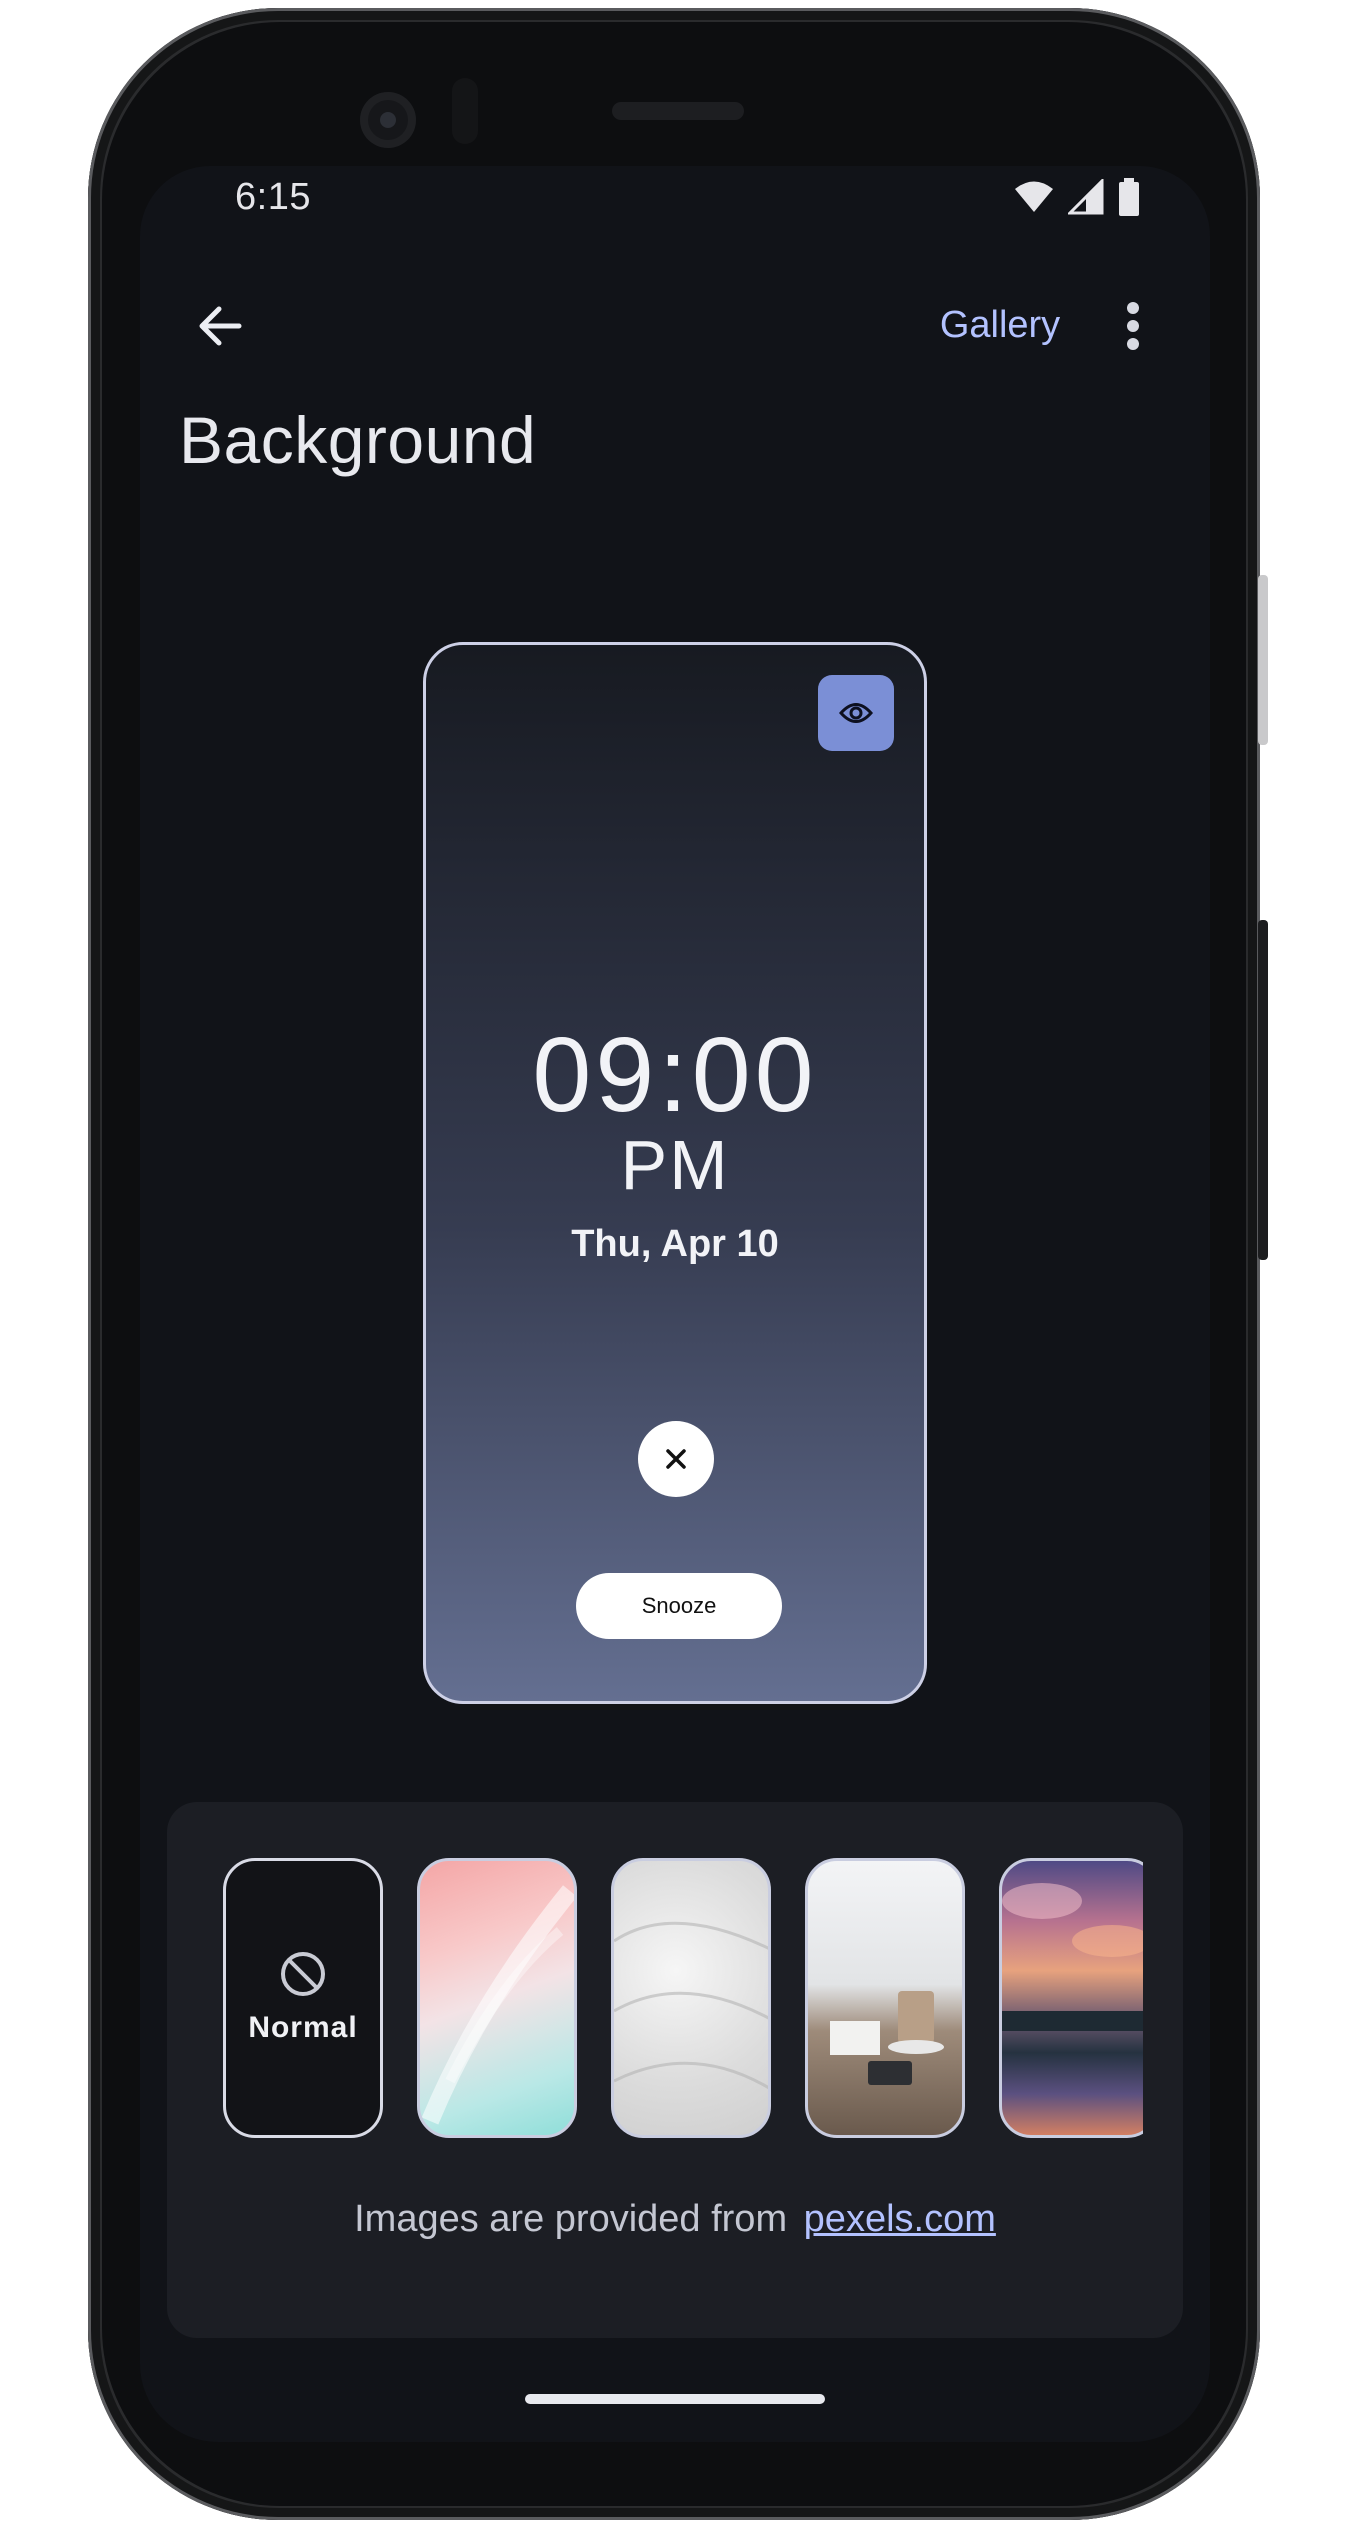 The image size is (1370, 2534). Describe the element at coordinates (1263, 660) in the screenshot. I see `power-button` at that location.